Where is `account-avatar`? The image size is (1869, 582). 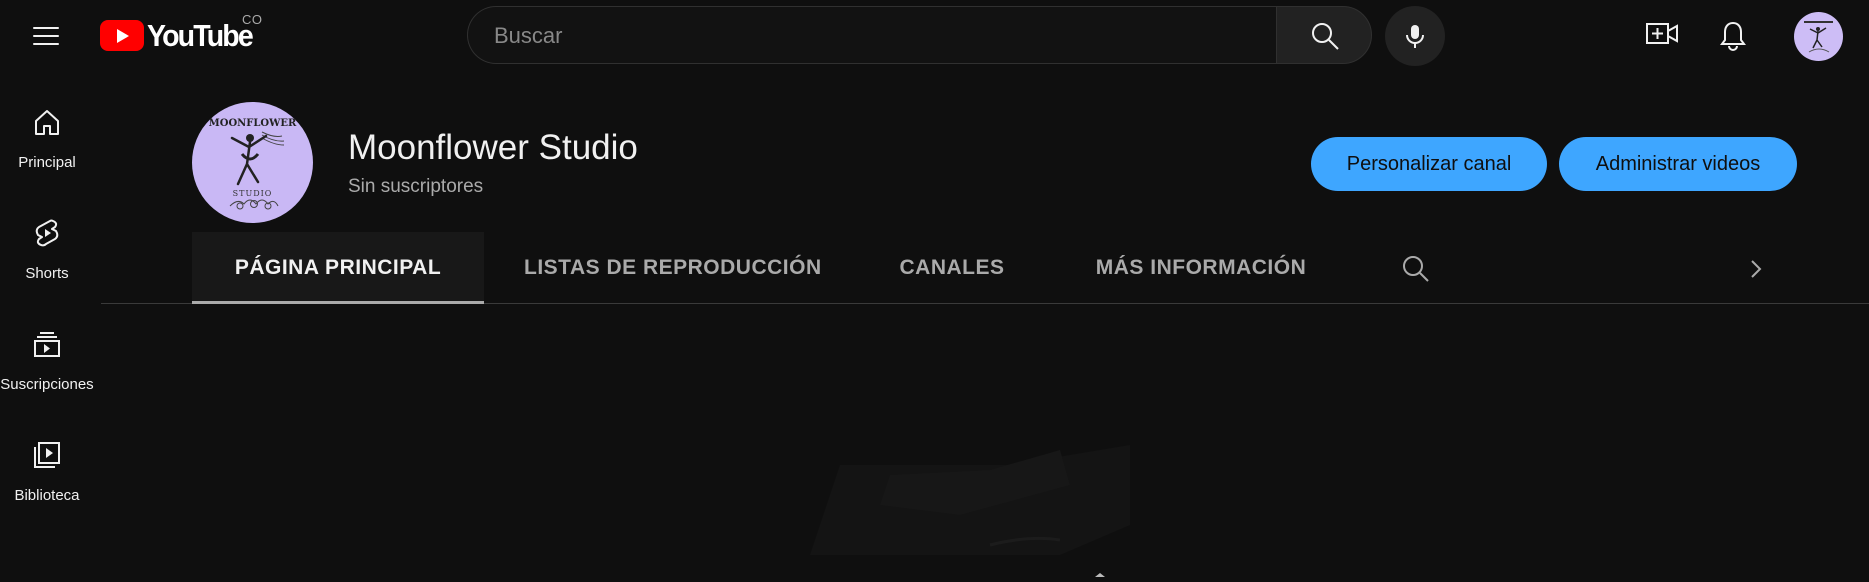 account-avatar is located at coordinates (1818, 36).